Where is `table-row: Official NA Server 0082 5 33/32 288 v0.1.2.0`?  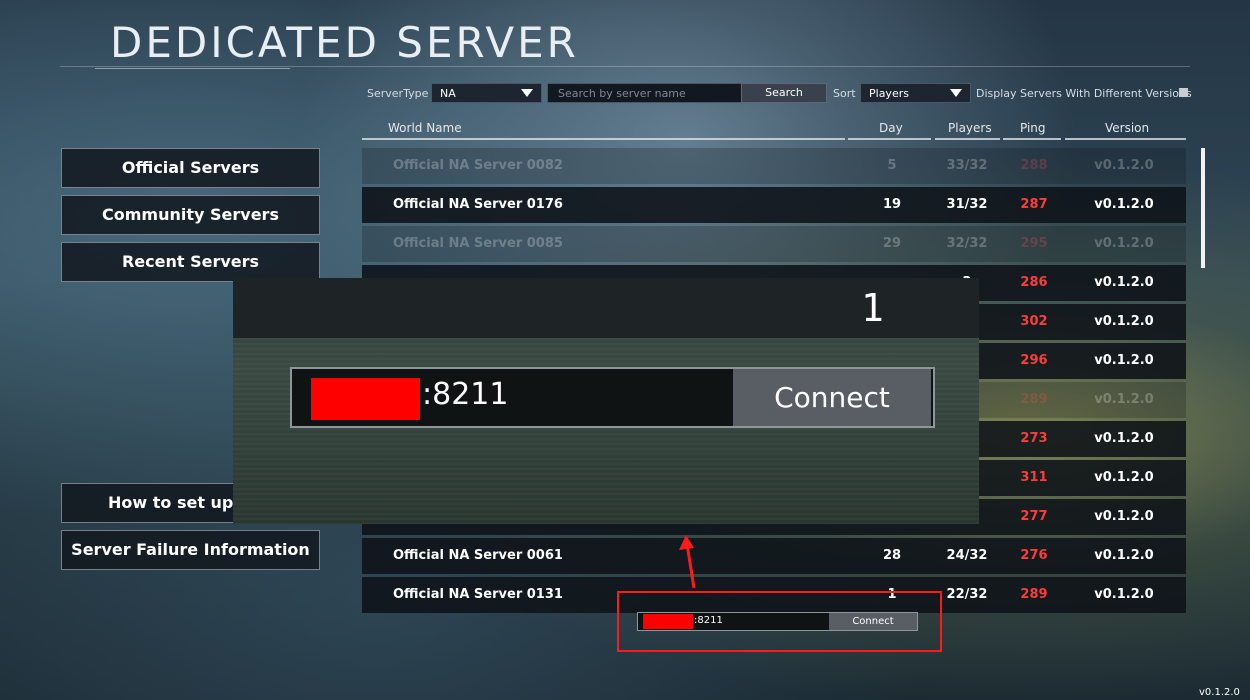 table-row: Official NA Server 0082 5 33/32 288 v0.1.2.0 is located at coordinates (774, 166).